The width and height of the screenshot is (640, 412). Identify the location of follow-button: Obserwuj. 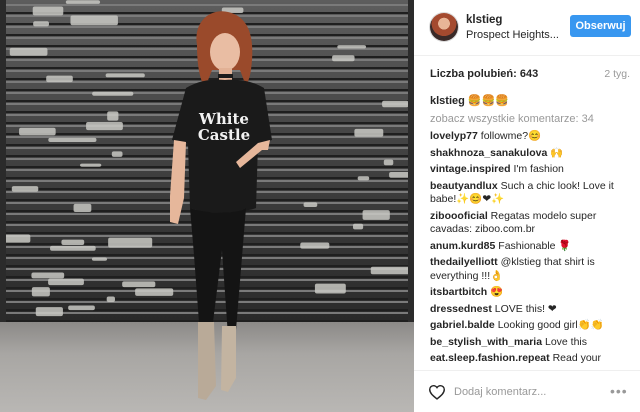
(600, 26).